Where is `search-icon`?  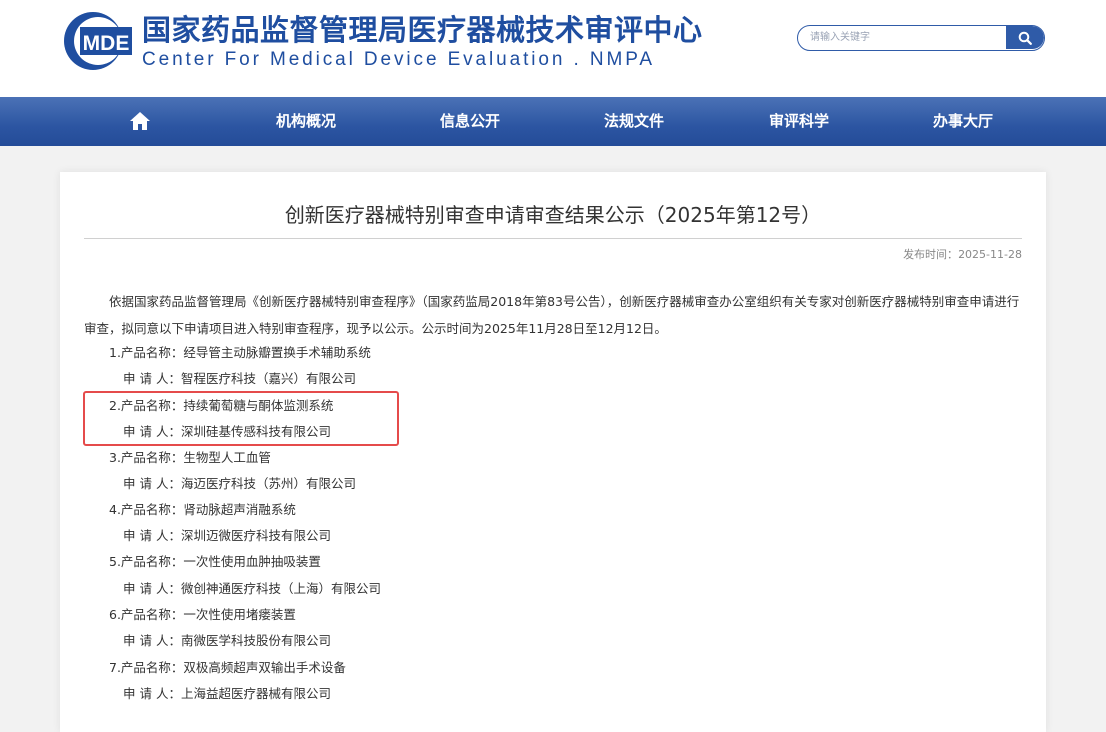
search-icon is located at coordinates (1025, 38).